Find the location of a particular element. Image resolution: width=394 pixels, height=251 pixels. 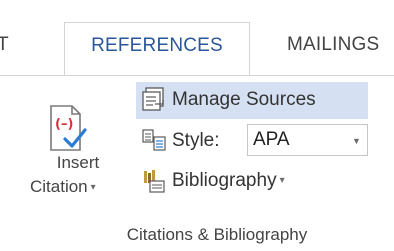

bibliography-button: Bibliography ▾ is located at coordinates (228, 181).